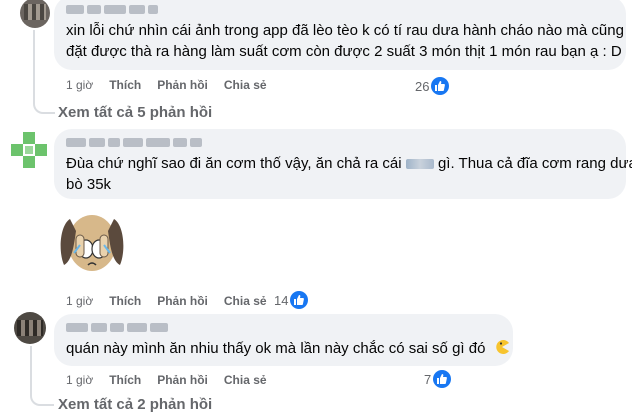 This screenshot has height=413, width=632. I want to click on comment-2-text-line2: bò 35k, so click(89, 184).